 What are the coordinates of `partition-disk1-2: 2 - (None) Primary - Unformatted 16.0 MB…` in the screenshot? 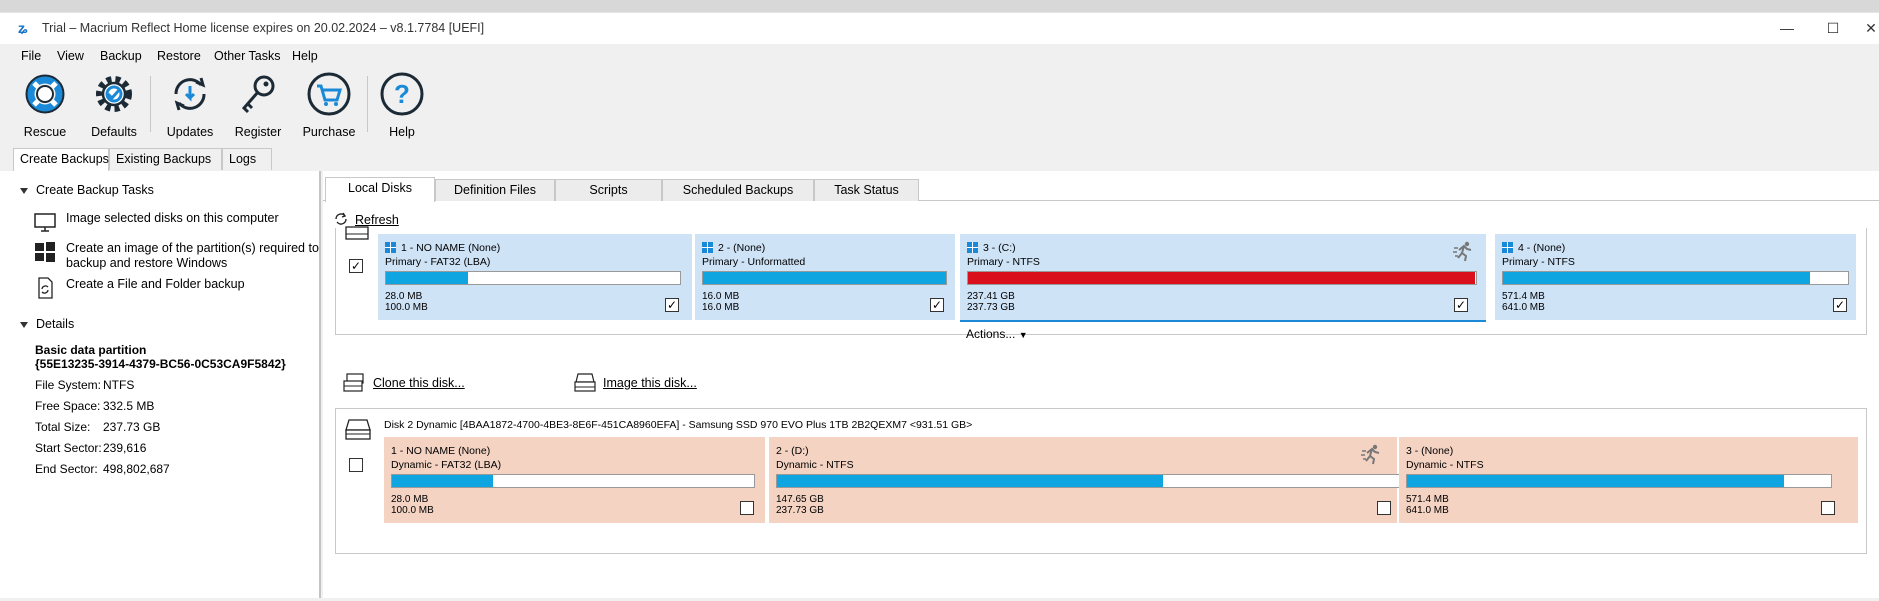 It's located at (825, 277).